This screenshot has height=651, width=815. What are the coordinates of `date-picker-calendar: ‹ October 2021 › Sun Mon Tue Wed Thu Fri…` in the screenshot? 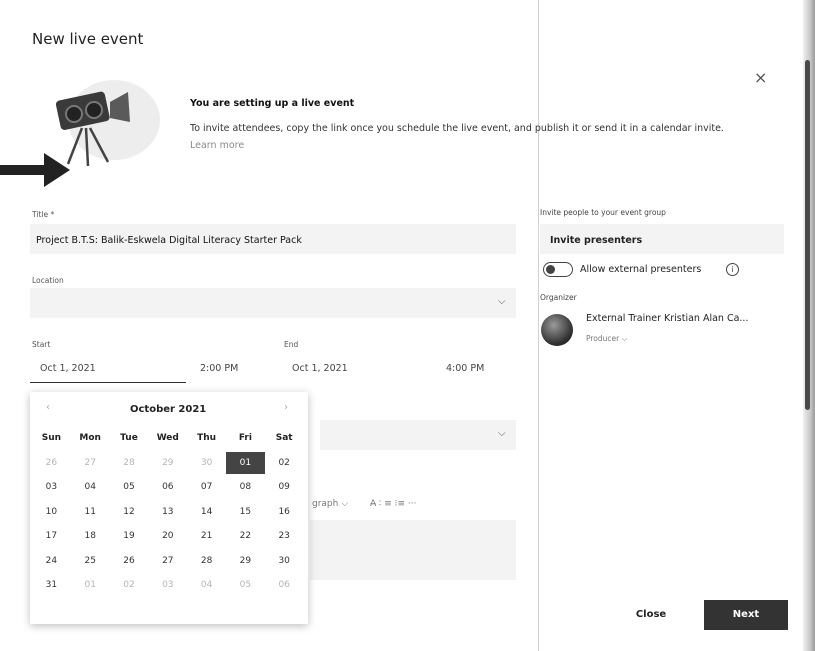 It's located at (169, 508).